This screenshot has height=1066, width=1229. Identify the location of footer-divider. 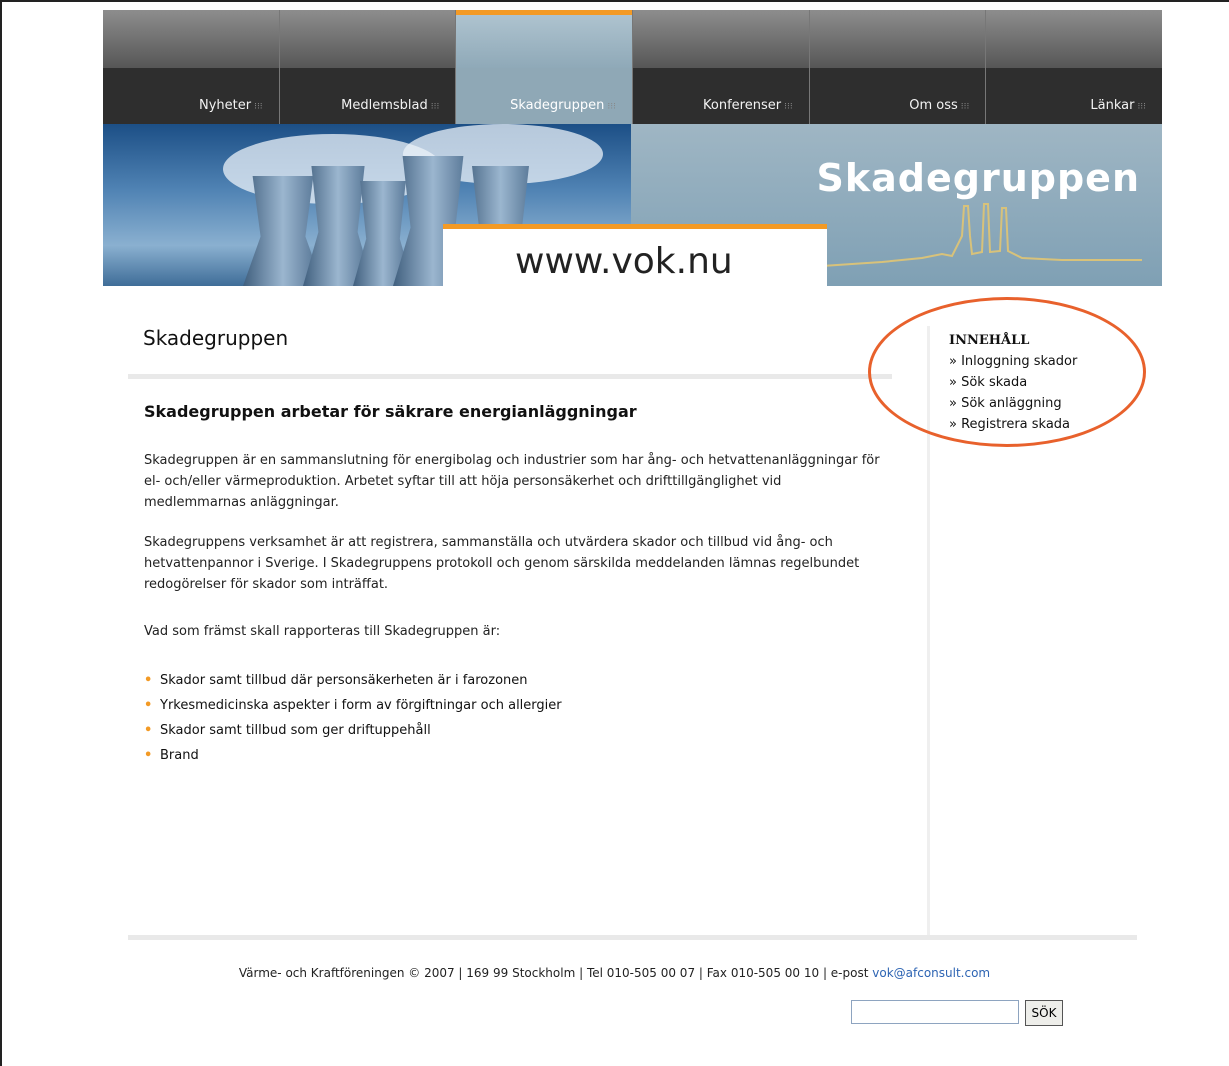
(632, 937).